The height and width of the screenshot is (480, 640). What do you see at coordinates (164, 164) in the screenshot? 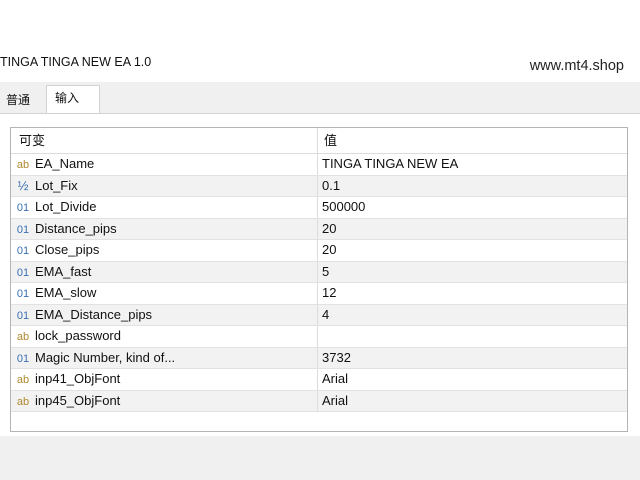
I see `parameter-name-cell: ab EA_Name` at bounding box center [164, 164].